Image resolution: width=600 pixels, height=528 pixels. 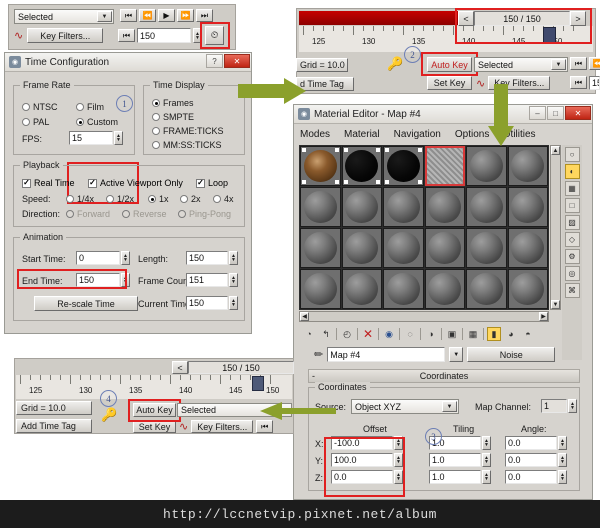 What do you see at coordinates (214, 35) in the screenshot?
I see `time-configuration-icon: ⏲` at bounding box center [214, 35].